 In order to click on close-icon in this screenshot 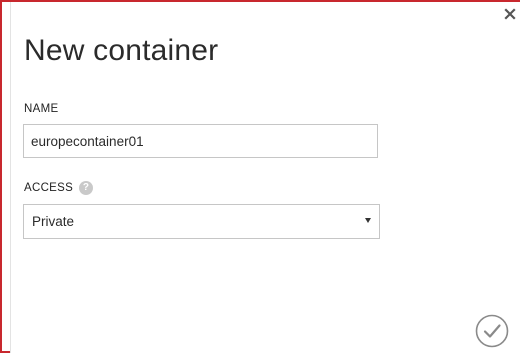, I will do `click(510, 14)`.